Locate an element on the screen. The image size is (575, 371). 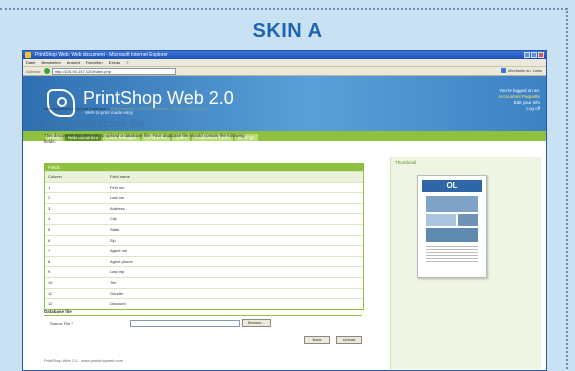
table-row: 4 City is located at coordinates (204, 218).